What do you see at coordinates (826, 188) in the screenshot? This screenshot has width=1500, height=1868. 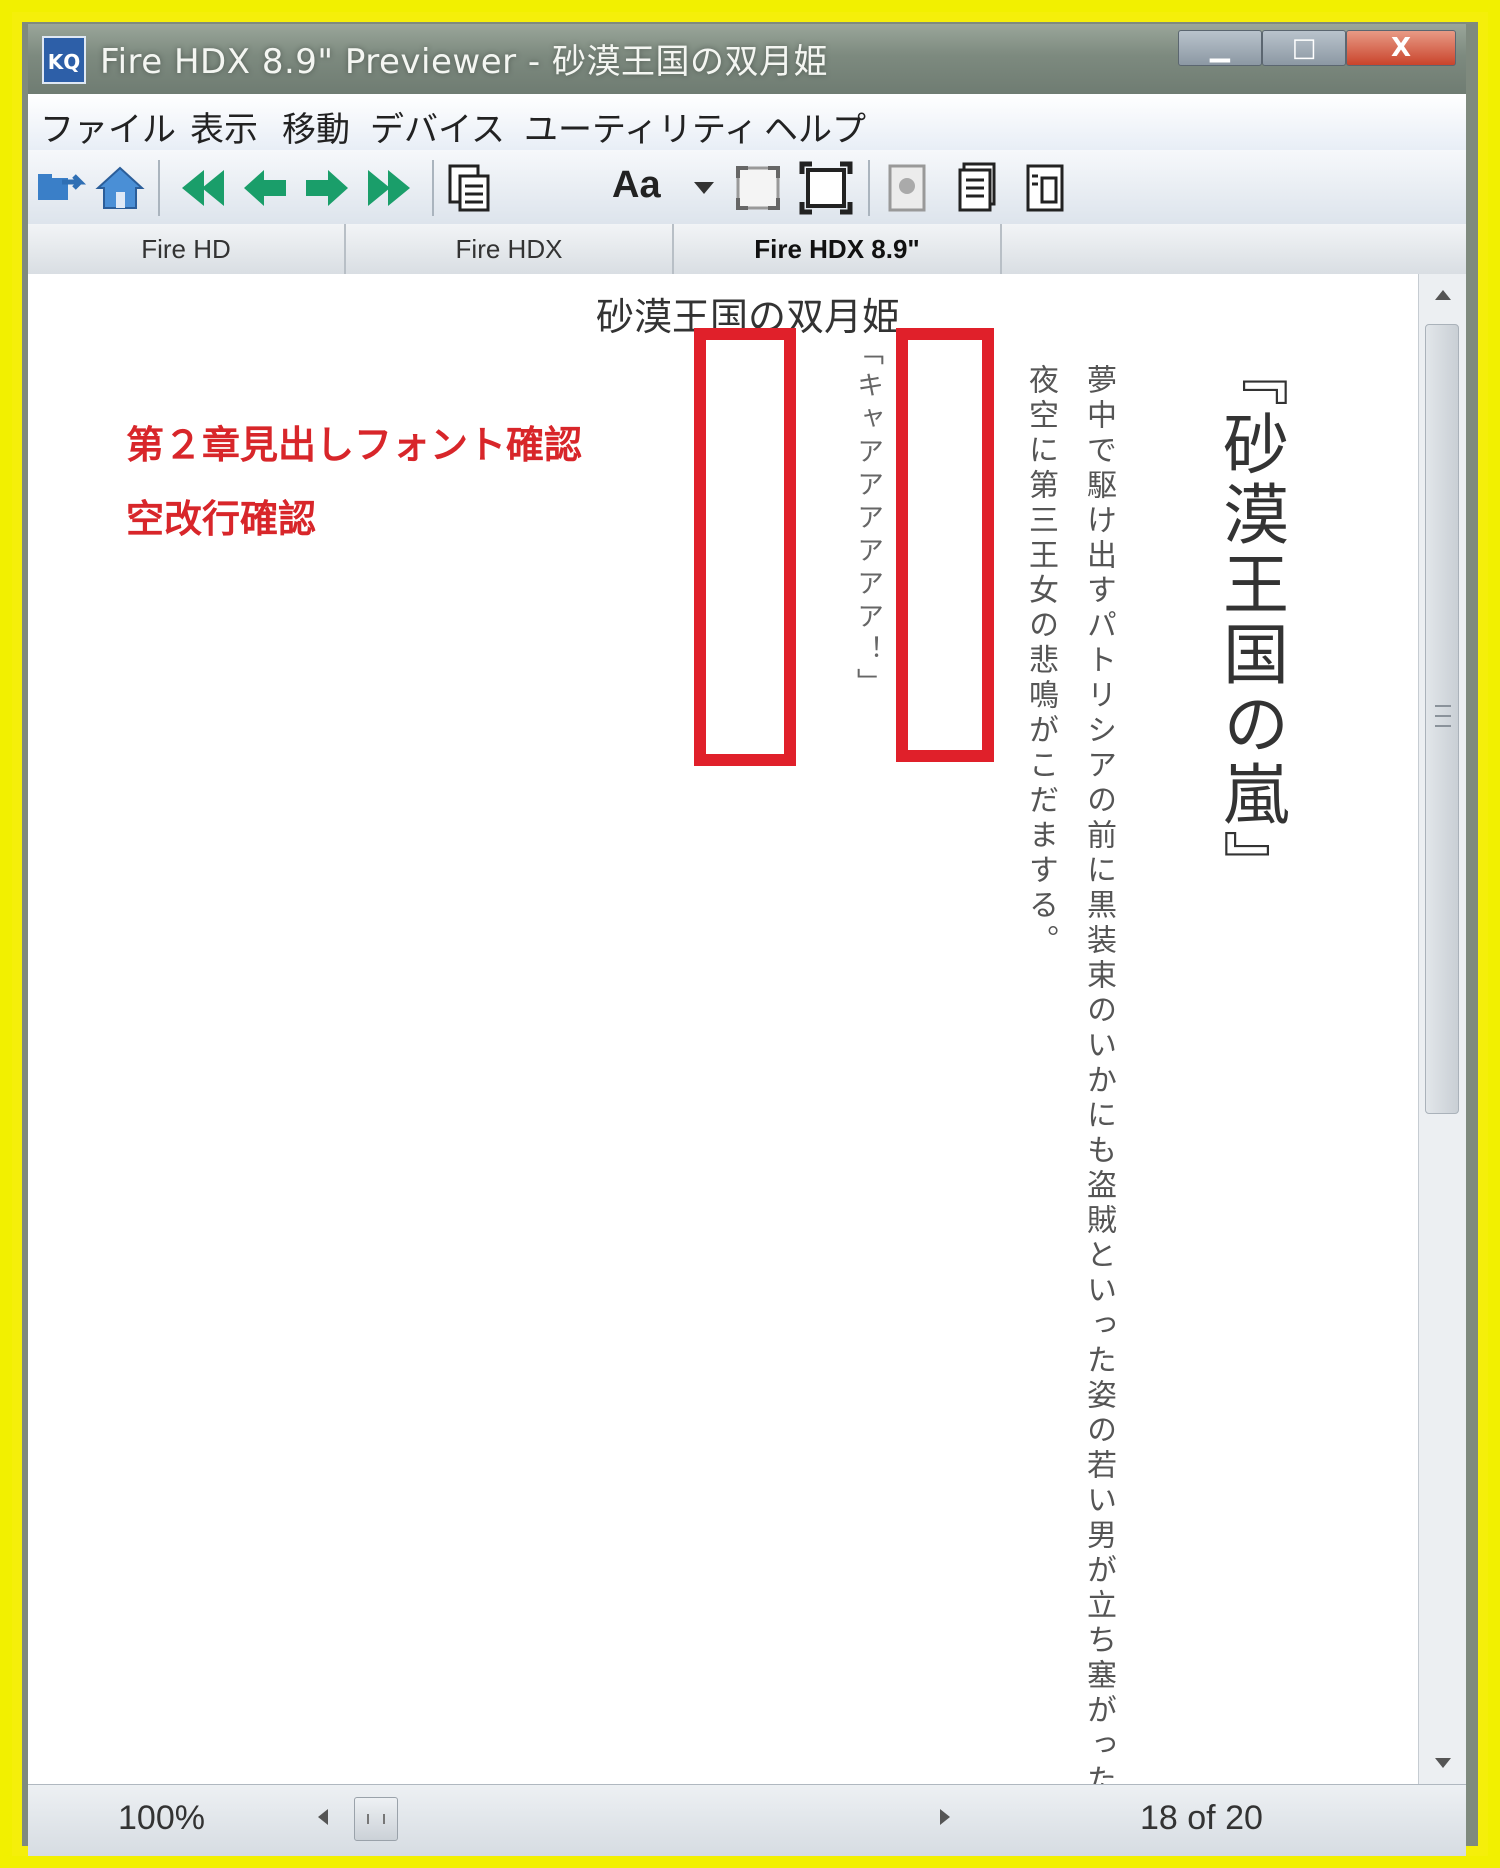 I see `full-screen-icon` at bounding box center [826, 188].